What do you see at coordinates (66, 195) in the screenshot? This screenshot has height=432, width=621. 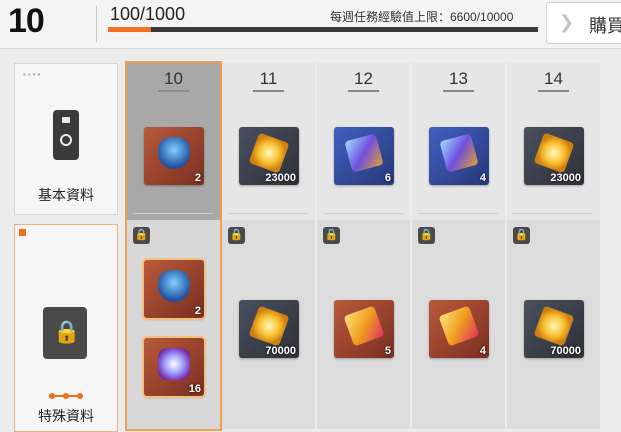 I see `basic-data-label: 基本資料` at bounding box center [66, 195].